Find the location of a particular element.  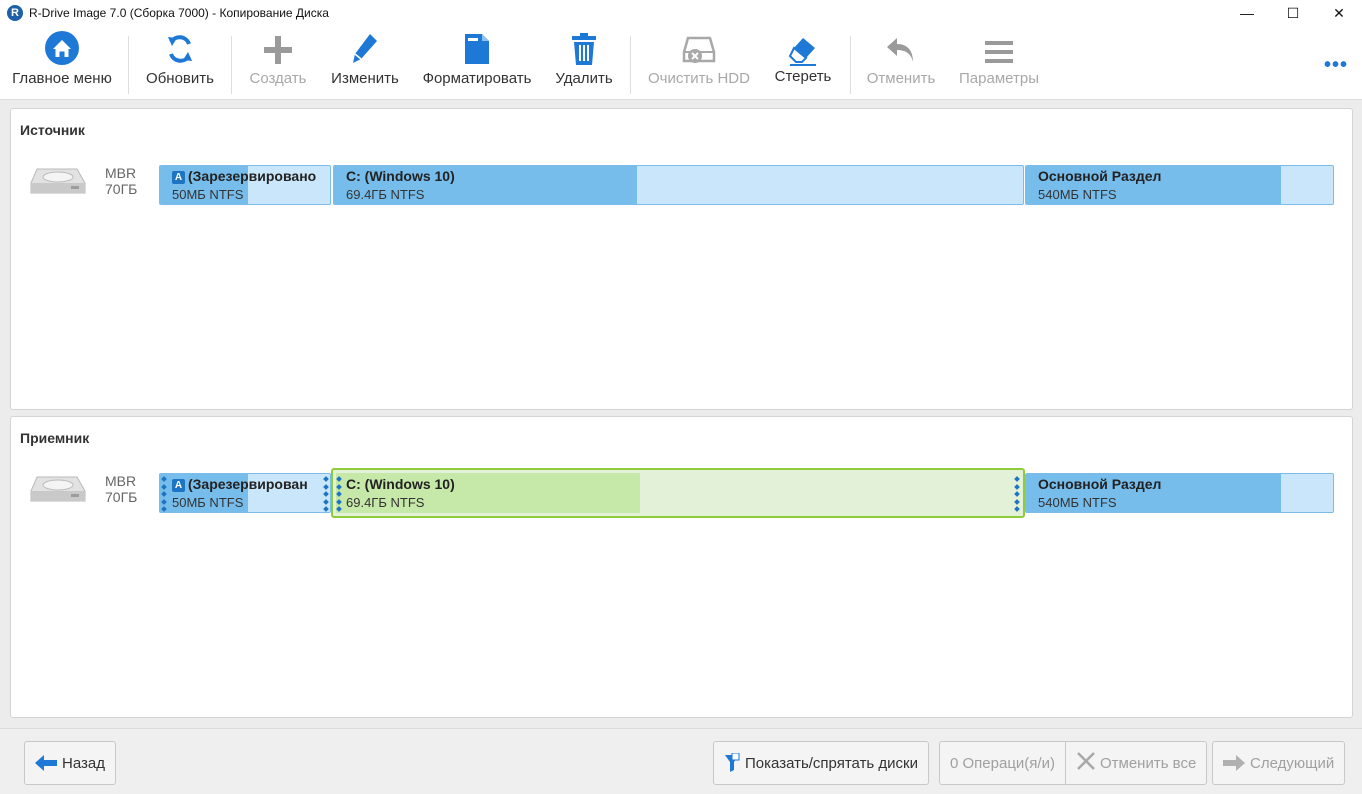

wipe-hdd-button: Очистить HDD is located at coordinates (699, 62).